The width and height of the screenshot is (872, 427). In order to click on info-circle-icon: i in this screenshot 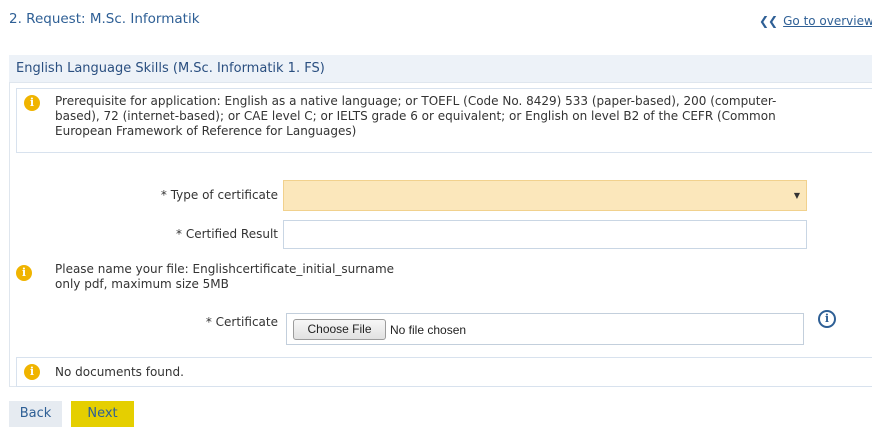, I will do `click(827, 319)`.